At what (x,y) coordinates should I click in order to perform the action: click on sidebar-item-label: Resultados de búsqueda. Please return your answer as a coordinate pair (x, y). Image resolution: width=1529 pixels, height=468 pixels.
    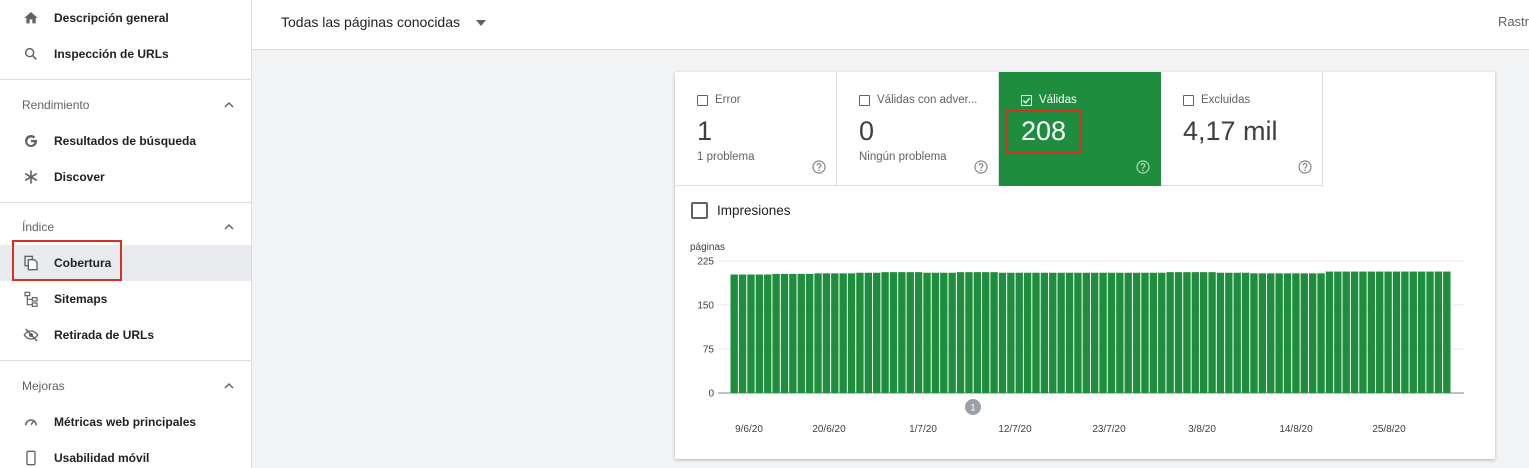
    Looking at the image, I should click on (125, 141).